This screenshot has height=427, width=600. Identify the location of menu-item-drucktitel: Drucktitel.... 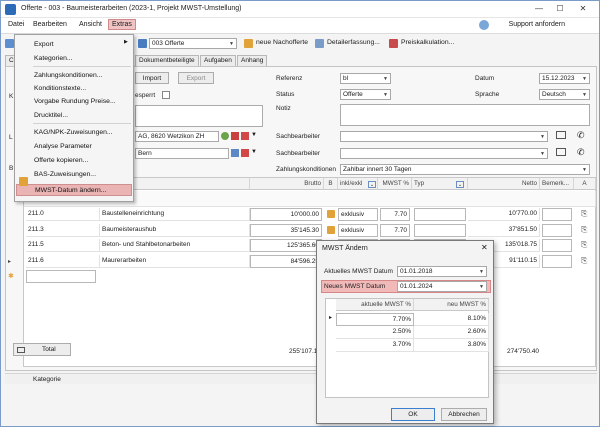
(74, 116).